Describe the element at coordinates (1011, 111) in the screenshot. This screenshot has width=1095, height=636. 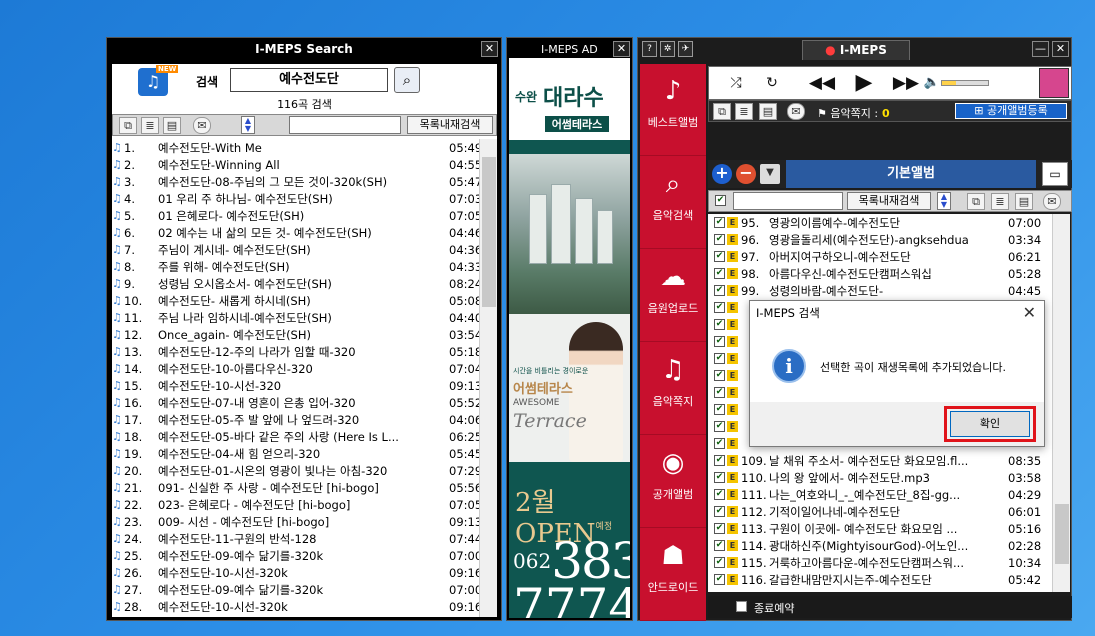
I see `public-album-register-button: ⊞ 공개앨범등록` at that location.